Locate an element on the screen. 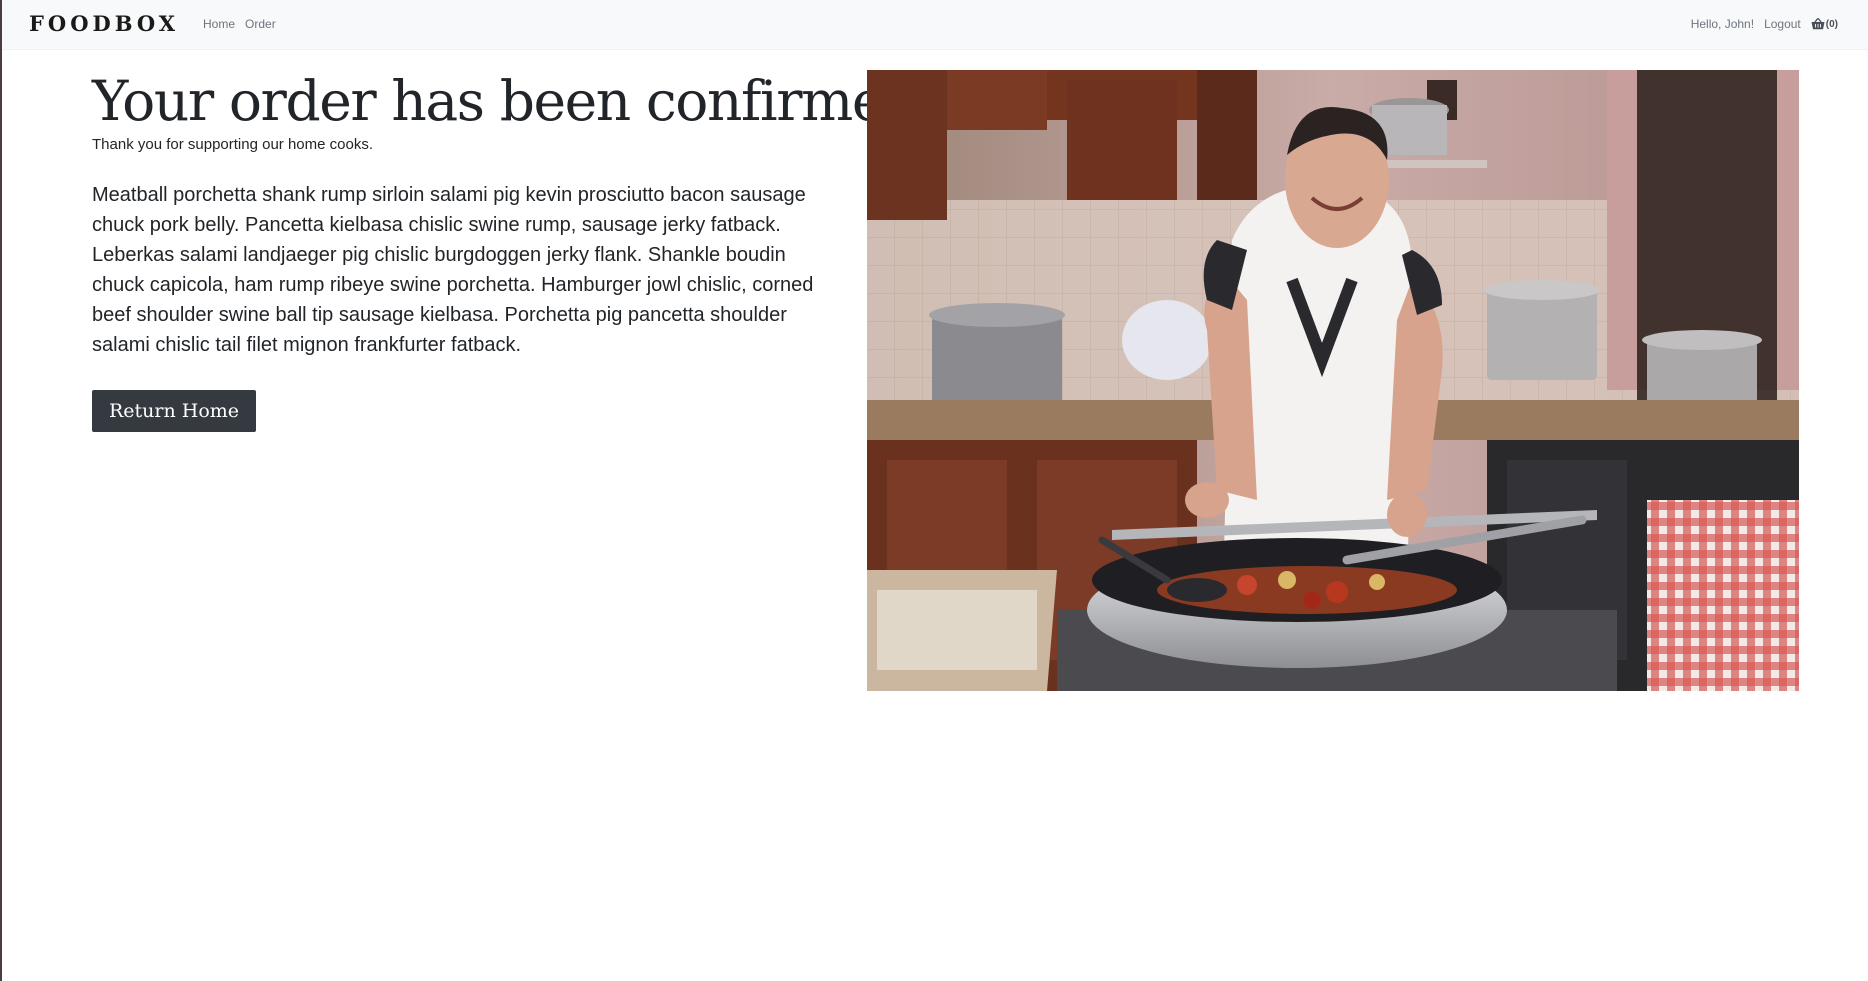 Image resolution: width=1868 pixels, height=981 pixels. nav-user-area: Hello, John! Logout (0) is located at coordinates (1764, 24).